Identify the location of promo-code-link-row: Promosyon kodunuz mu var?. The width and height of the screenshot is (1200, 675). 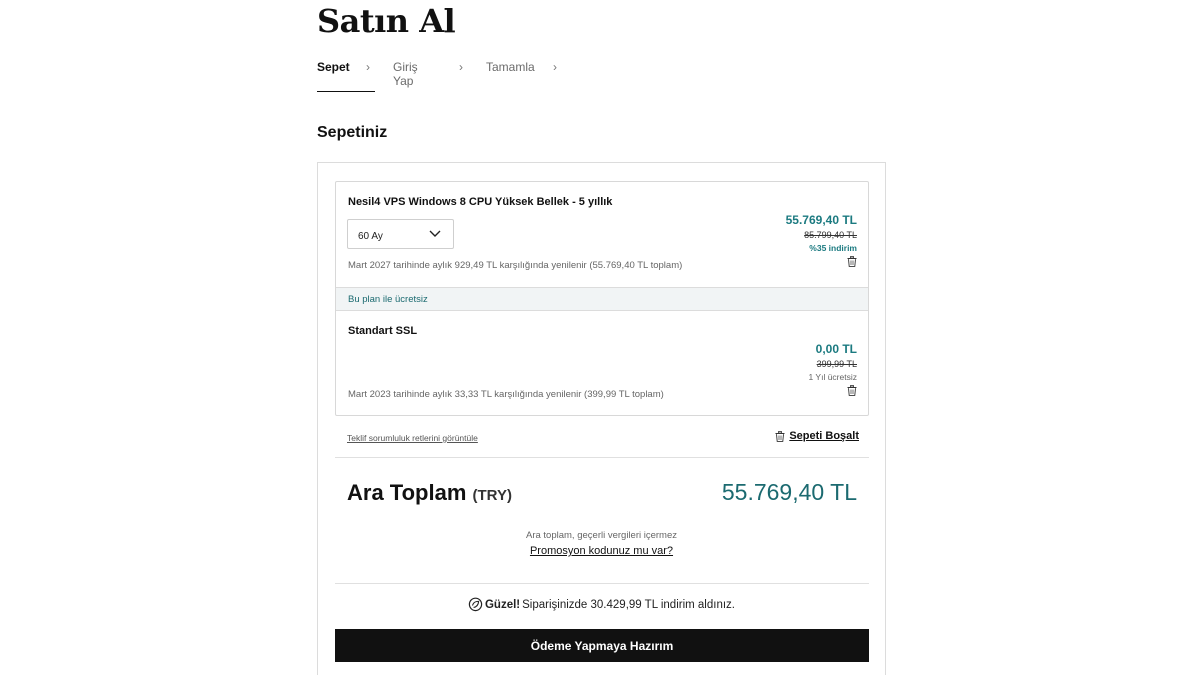
(601, 551).